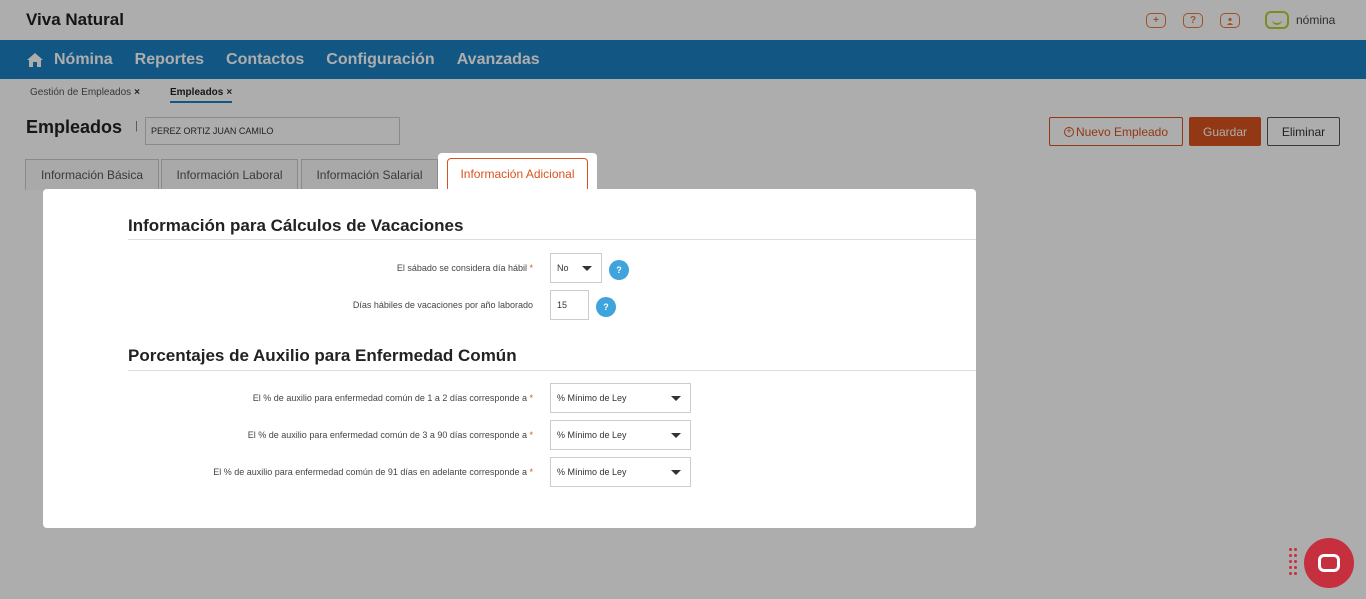 The image size is (1366, 599). Describe the element at coordinates (569, 305) in the screenshot. I see `vacation-days-field: 15` at that location.